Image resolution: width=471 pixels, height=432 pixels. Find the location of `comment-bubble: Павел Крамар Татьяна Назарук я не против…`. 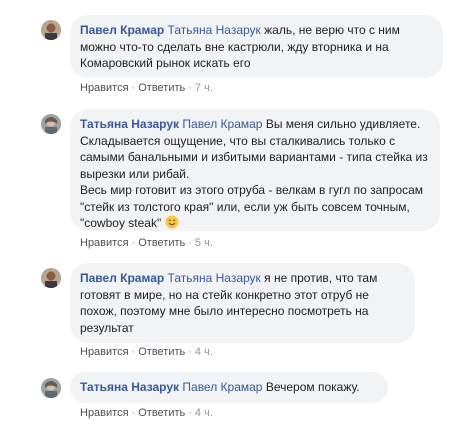

comment-bubble: Павел Крамар Татьяна Назарук я не против… is located at coordinates (242, 303).